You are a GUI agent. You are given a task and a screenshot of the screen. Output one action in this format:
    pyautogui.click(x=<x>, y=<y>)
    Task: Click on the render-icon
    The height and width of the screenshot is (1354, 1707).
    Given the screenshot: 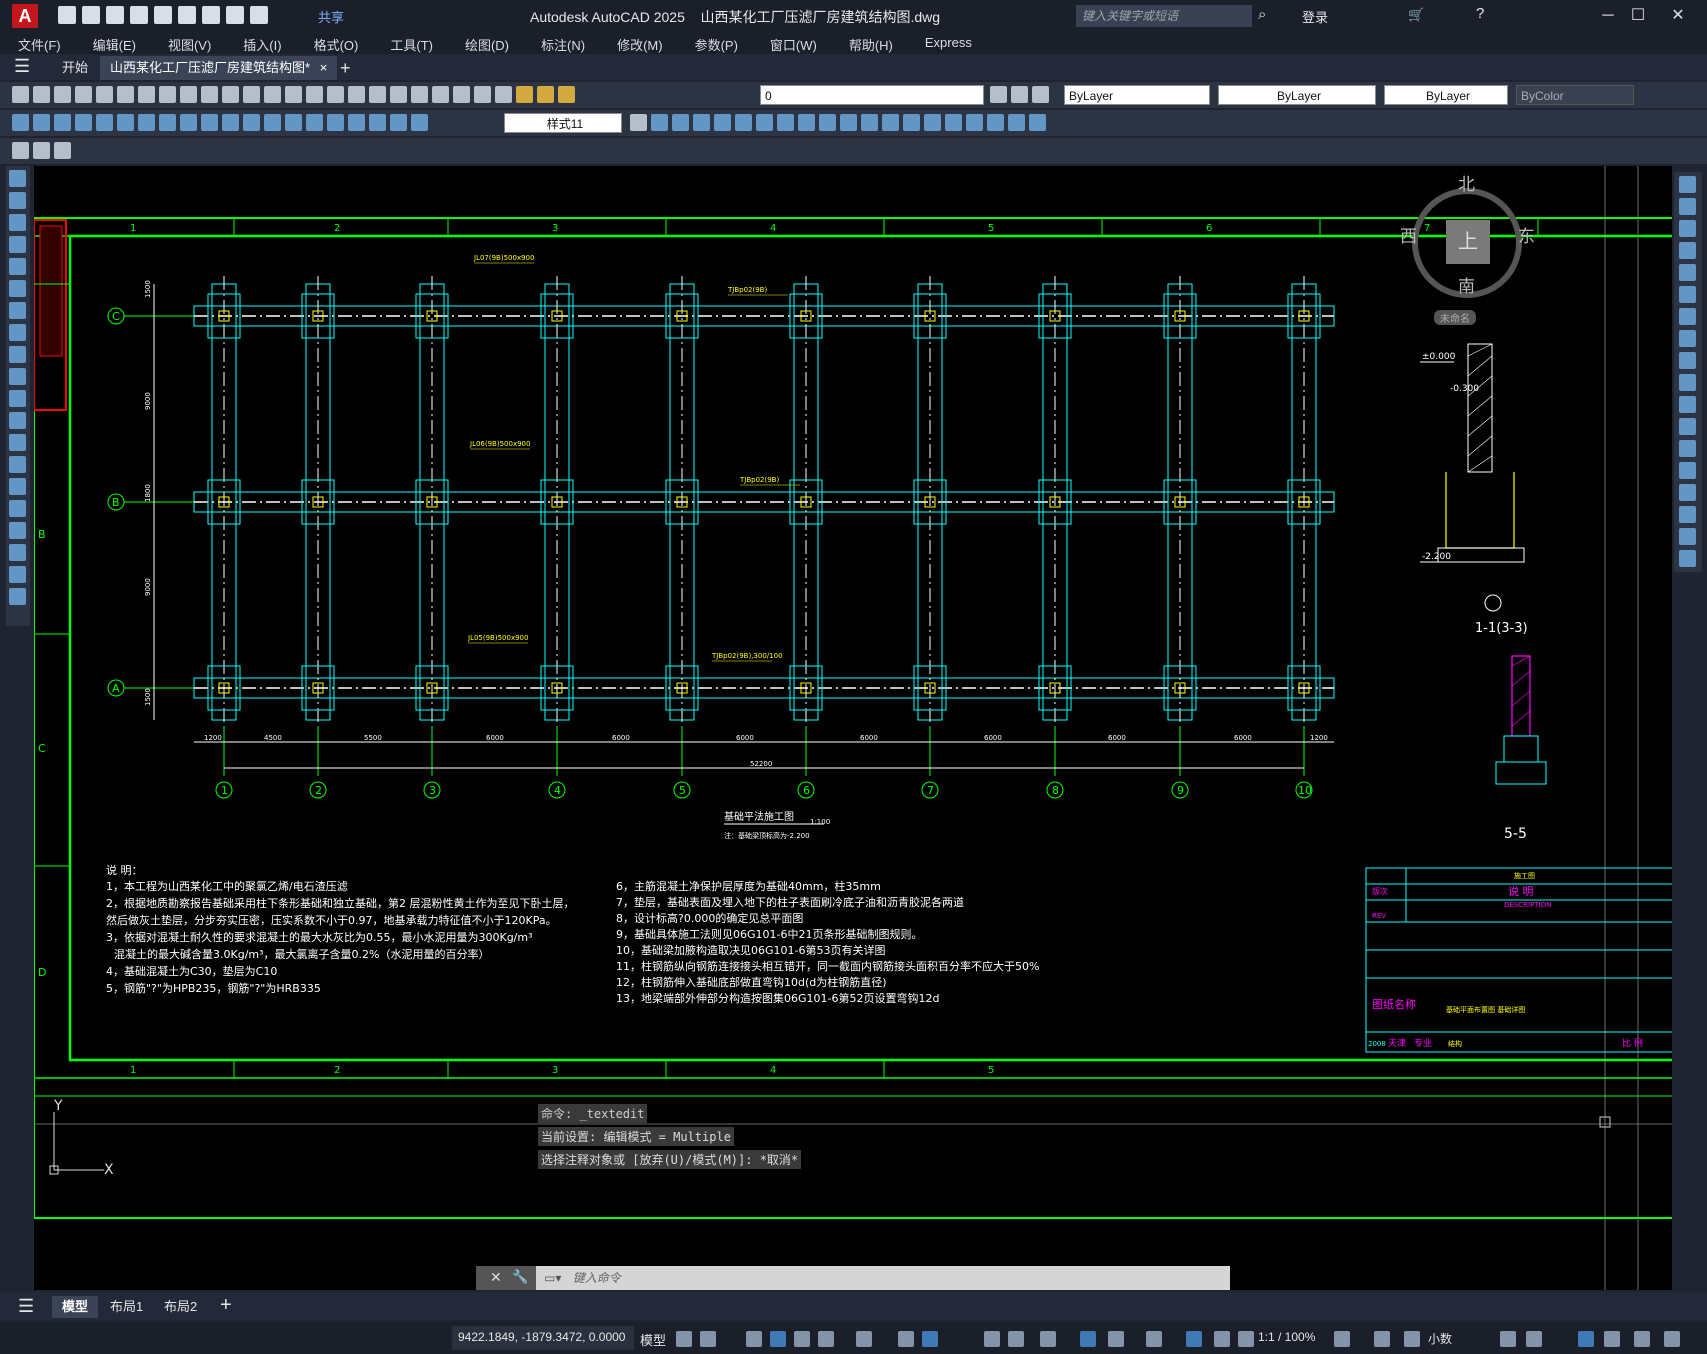 What is the action you would take?
    pyautogui.click(x=932, y=122)
    